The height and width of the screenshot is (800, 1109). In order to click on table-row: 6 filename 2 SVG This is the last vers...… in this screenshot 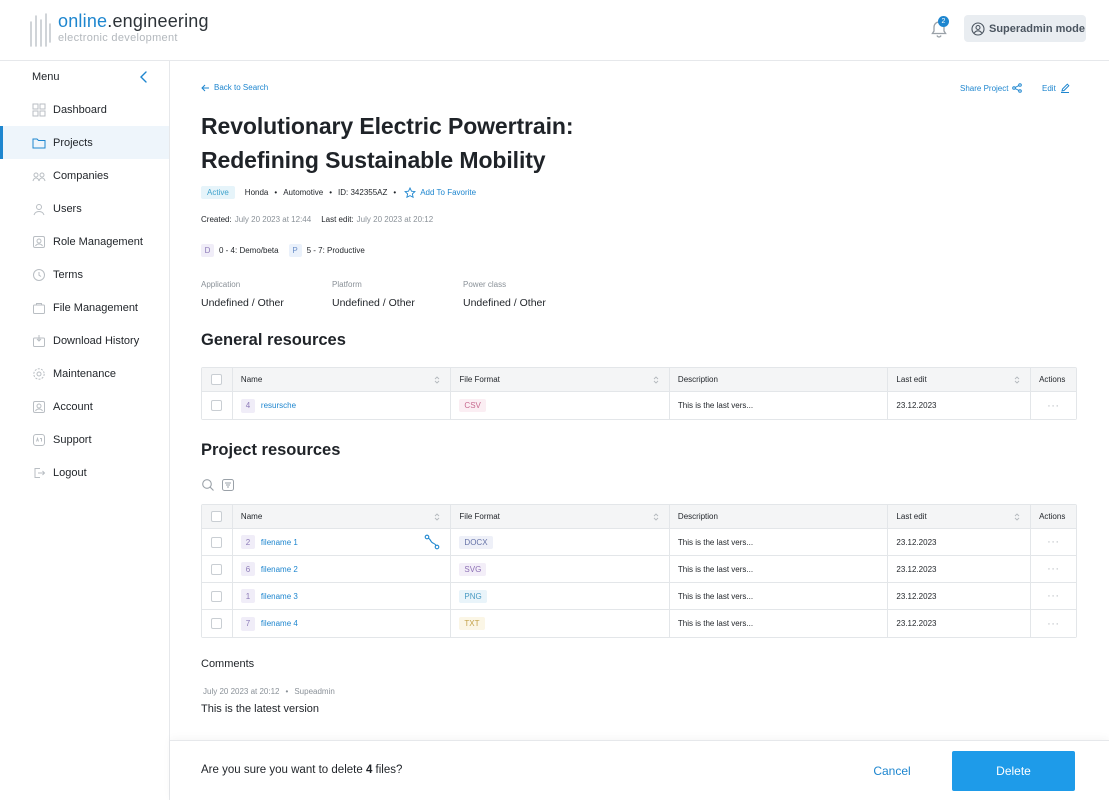, I will do `click(639, 569)`.